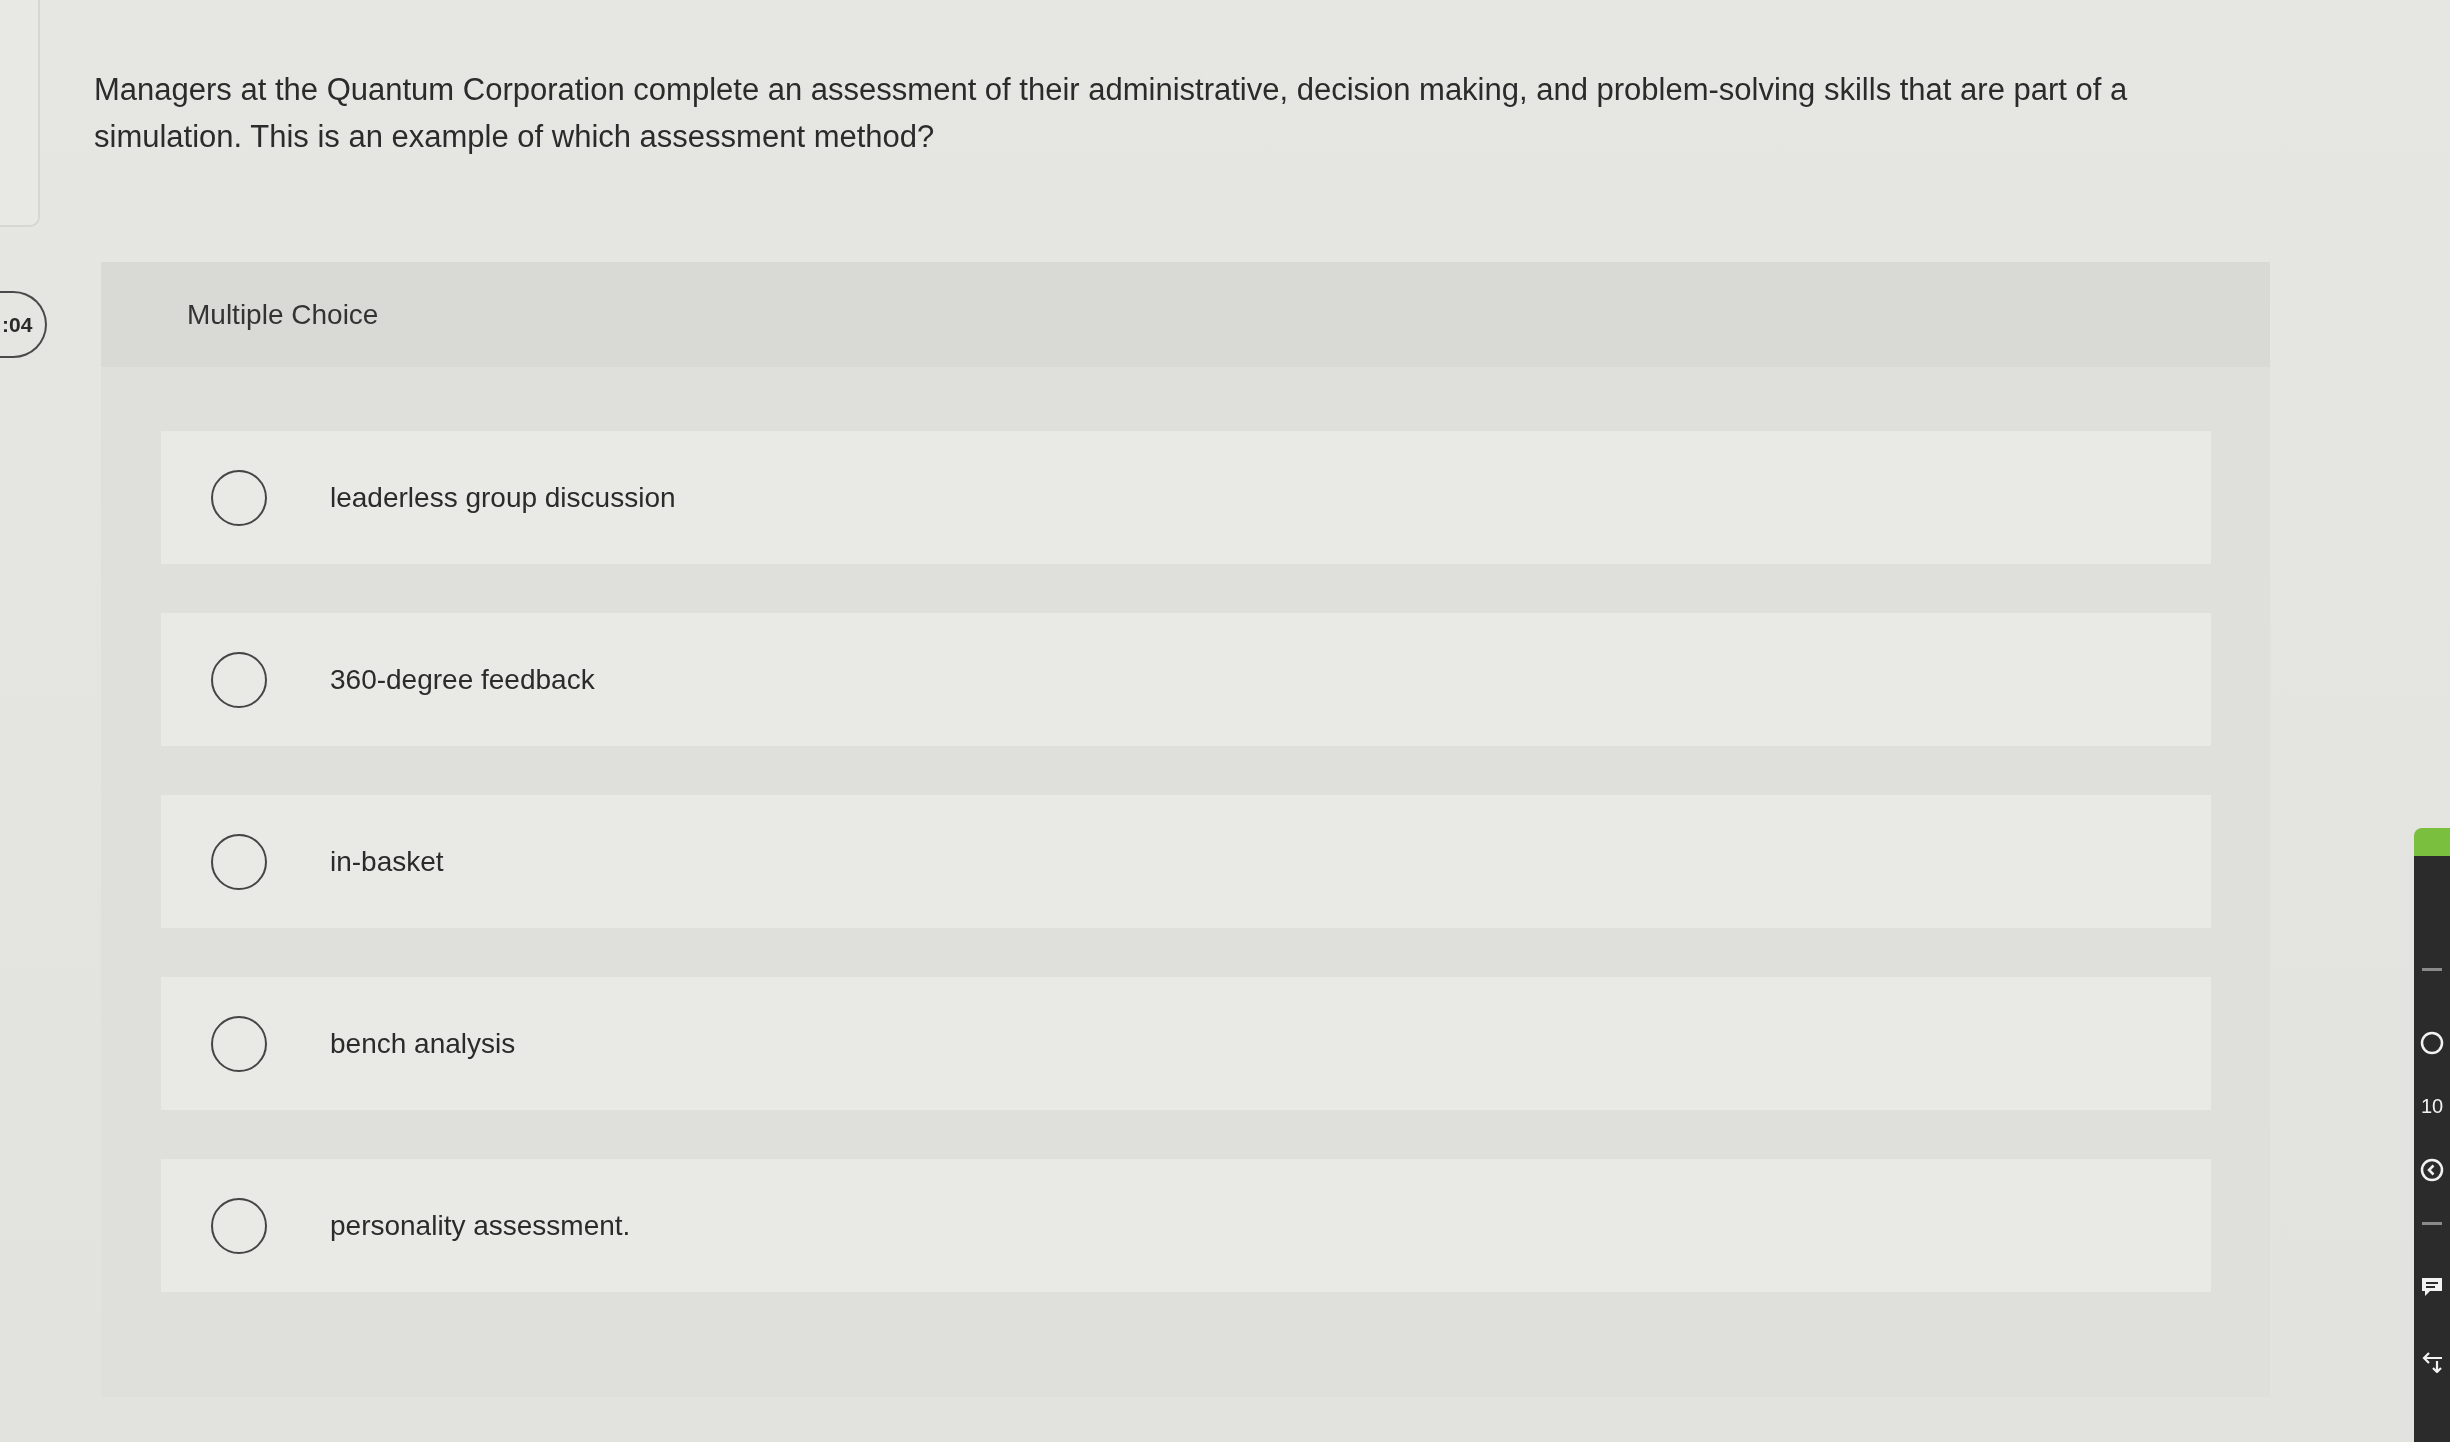 The image size is (2450, 1442). Describe the element at coordinates (1186, 497) in the screenshot. I see `answer-option: leaderless group discussion` at that location.